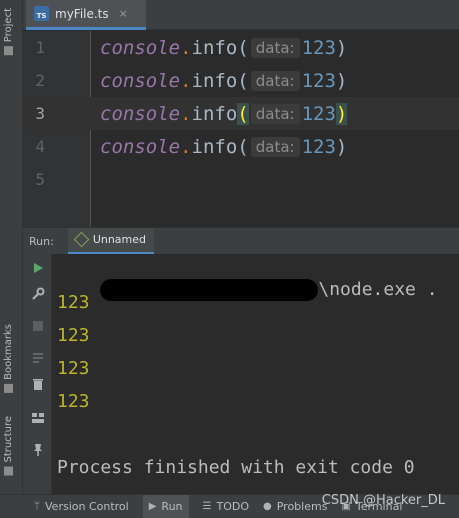  I want to click on trash-icon, so click(37, 384).